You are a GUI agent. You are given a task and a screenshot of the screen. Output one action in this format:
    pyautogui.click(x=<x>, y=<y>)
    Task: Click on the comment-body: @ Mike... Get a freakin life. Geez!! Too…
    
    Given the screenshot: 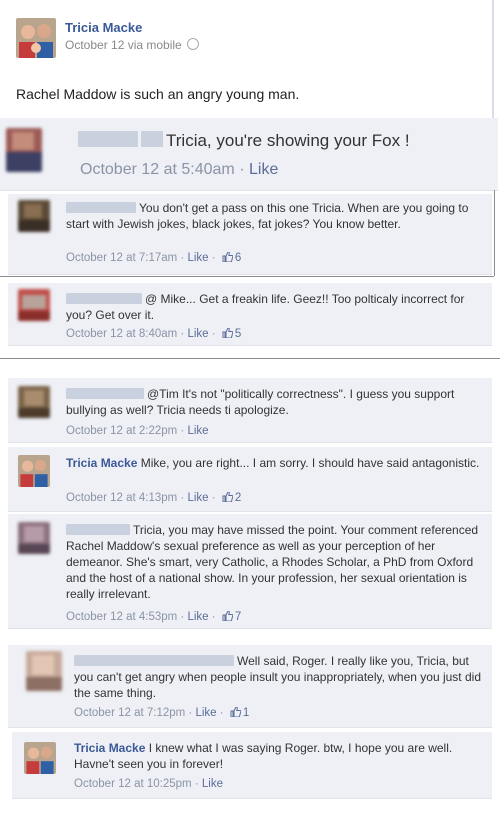 What is the action you would take?
    pyautogui.click(x=274, y=307)
    